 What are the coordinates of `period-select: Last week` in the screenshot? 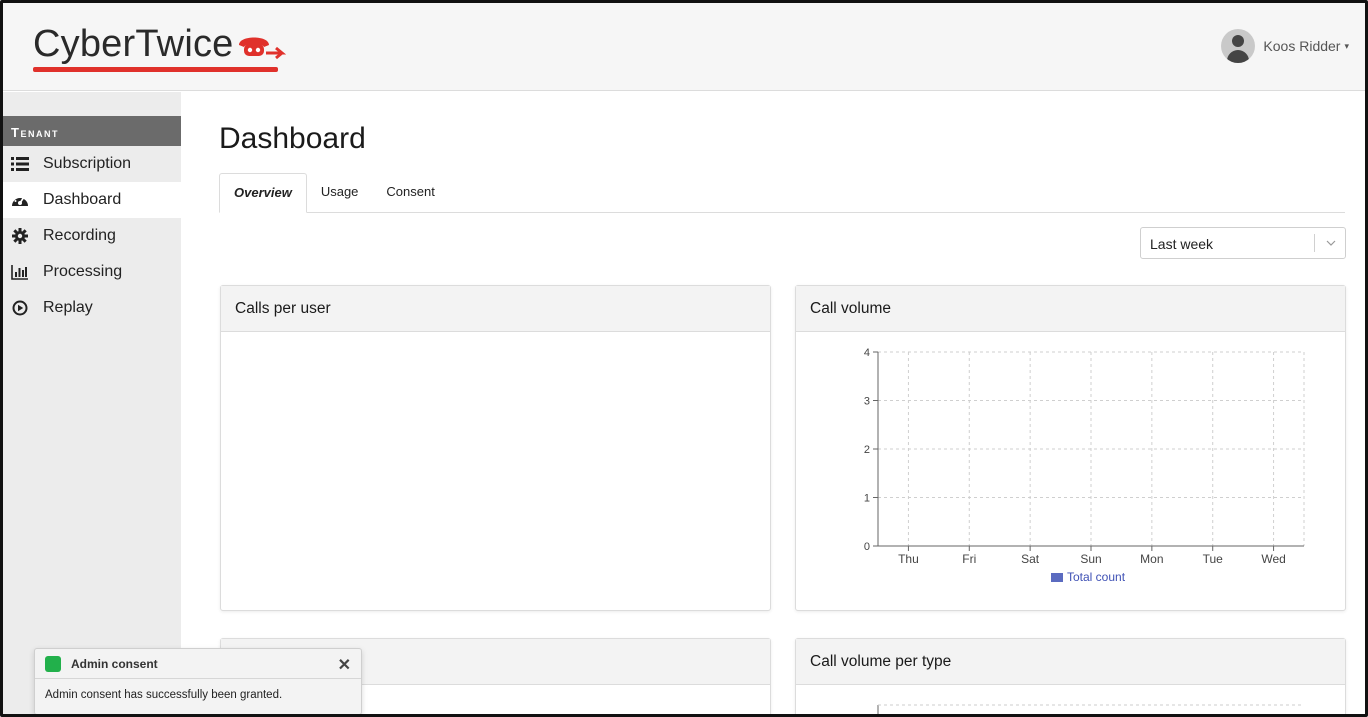 It's located at (1243, 243).